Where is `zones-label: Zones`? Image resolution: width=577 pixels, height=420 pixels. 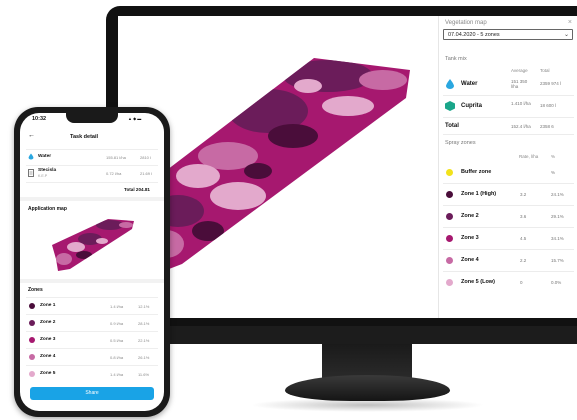
zones-label: Zones is located at coordinates (35, 290).